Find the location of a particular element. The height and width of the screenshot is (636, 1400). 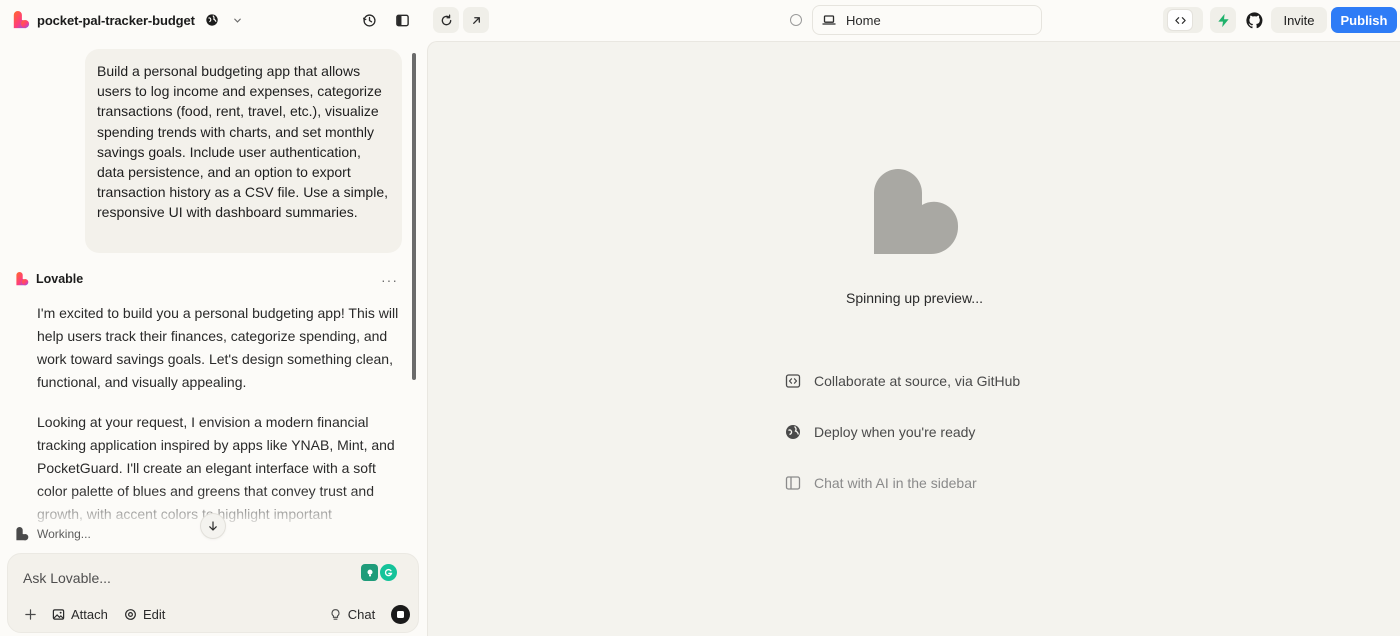

lightbulb-icon is located at coordinates (335, 614).